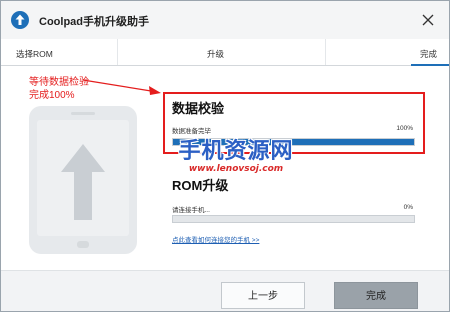 The width and height of the screenshot is (450, 312). I want to click on window-title: Coolpad手机升级助手, so click(94, 22).